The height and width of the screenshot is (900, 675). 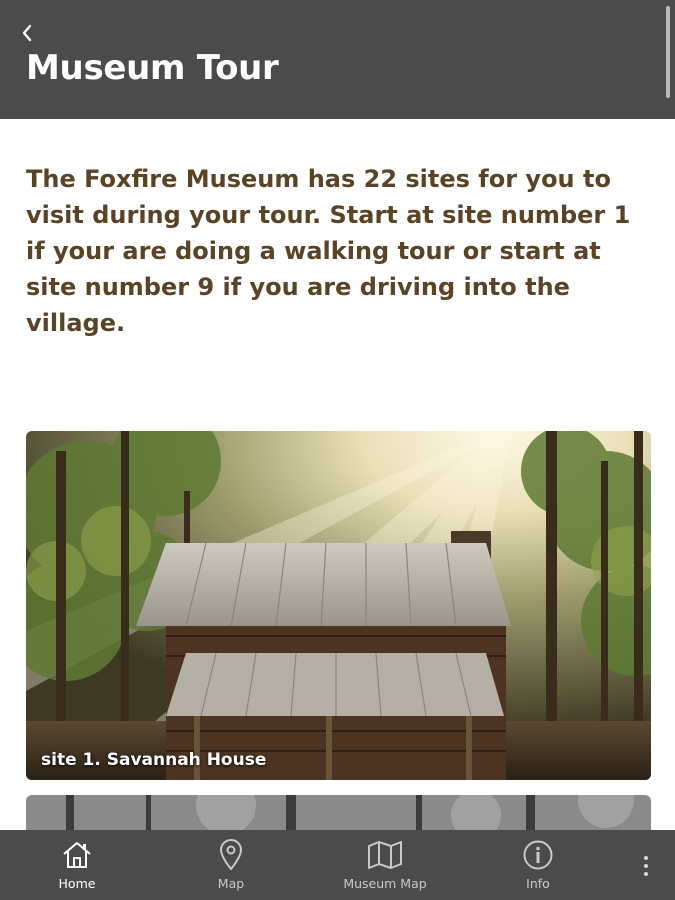 I want to click on folded-map-icon, so click(x=385, y=855).